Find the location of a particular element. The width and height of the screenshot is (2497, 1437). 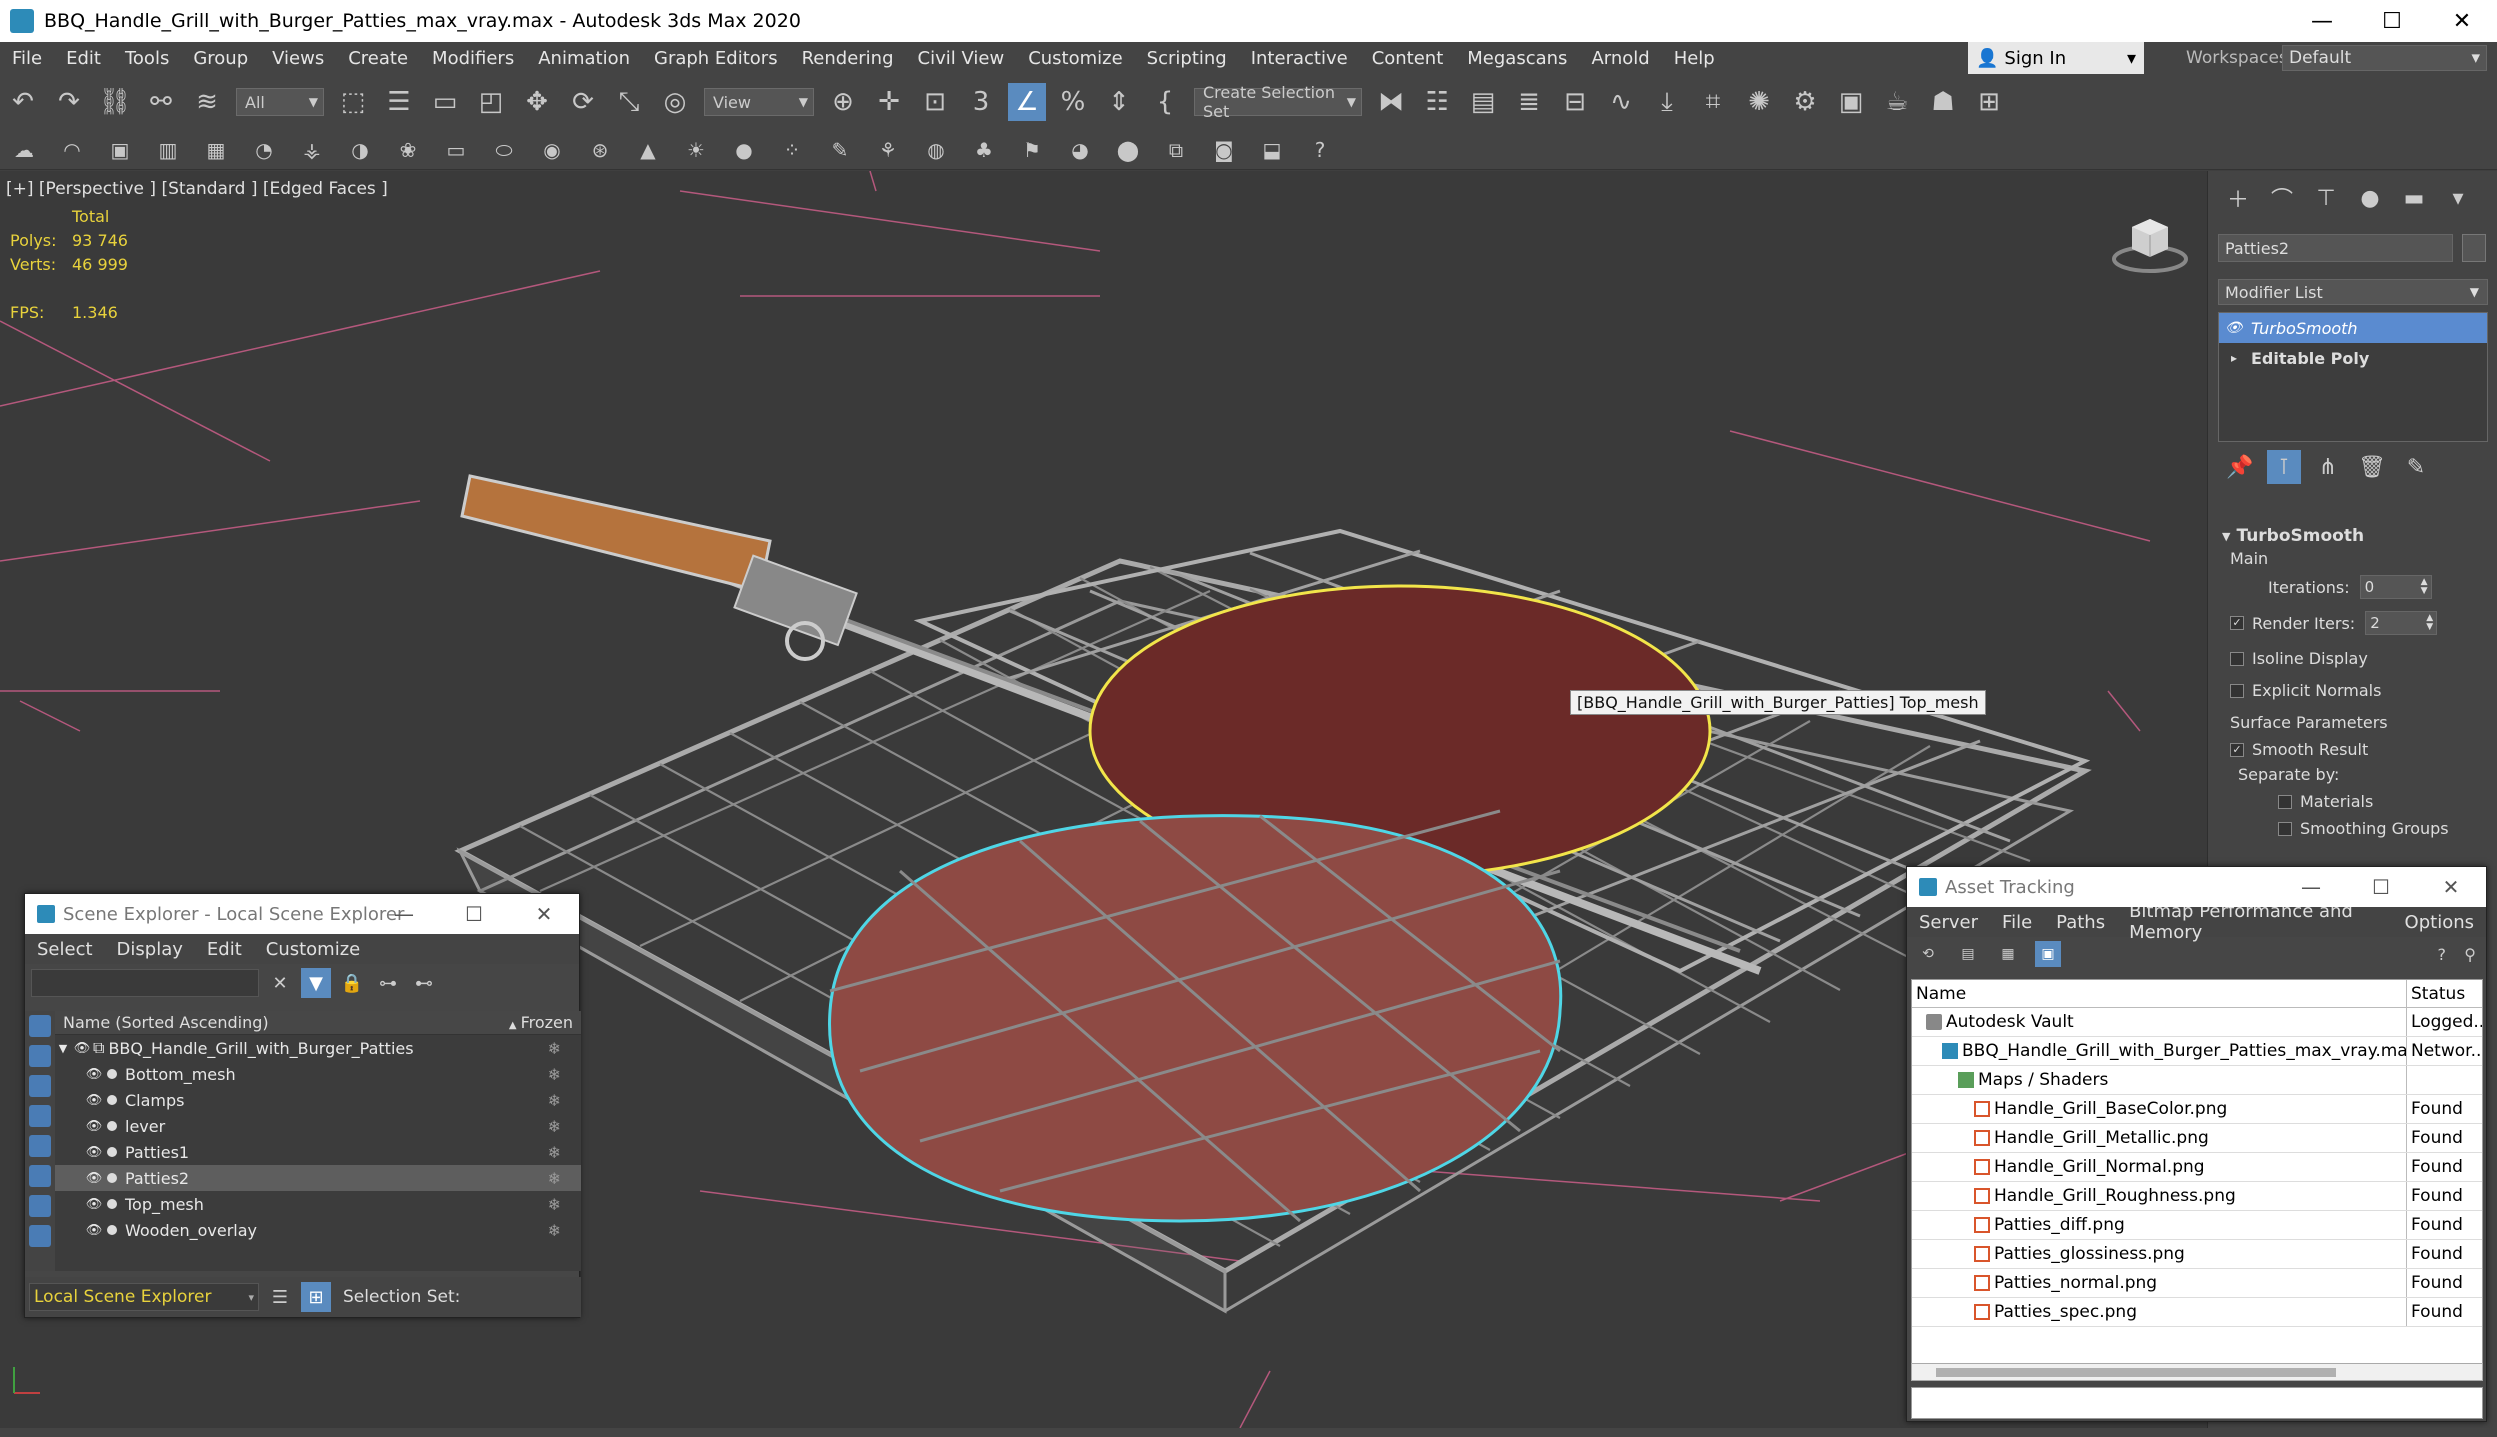

sign-in-dropdown: 👤 Sign In ▾ is located at coordinates (2056, 58).